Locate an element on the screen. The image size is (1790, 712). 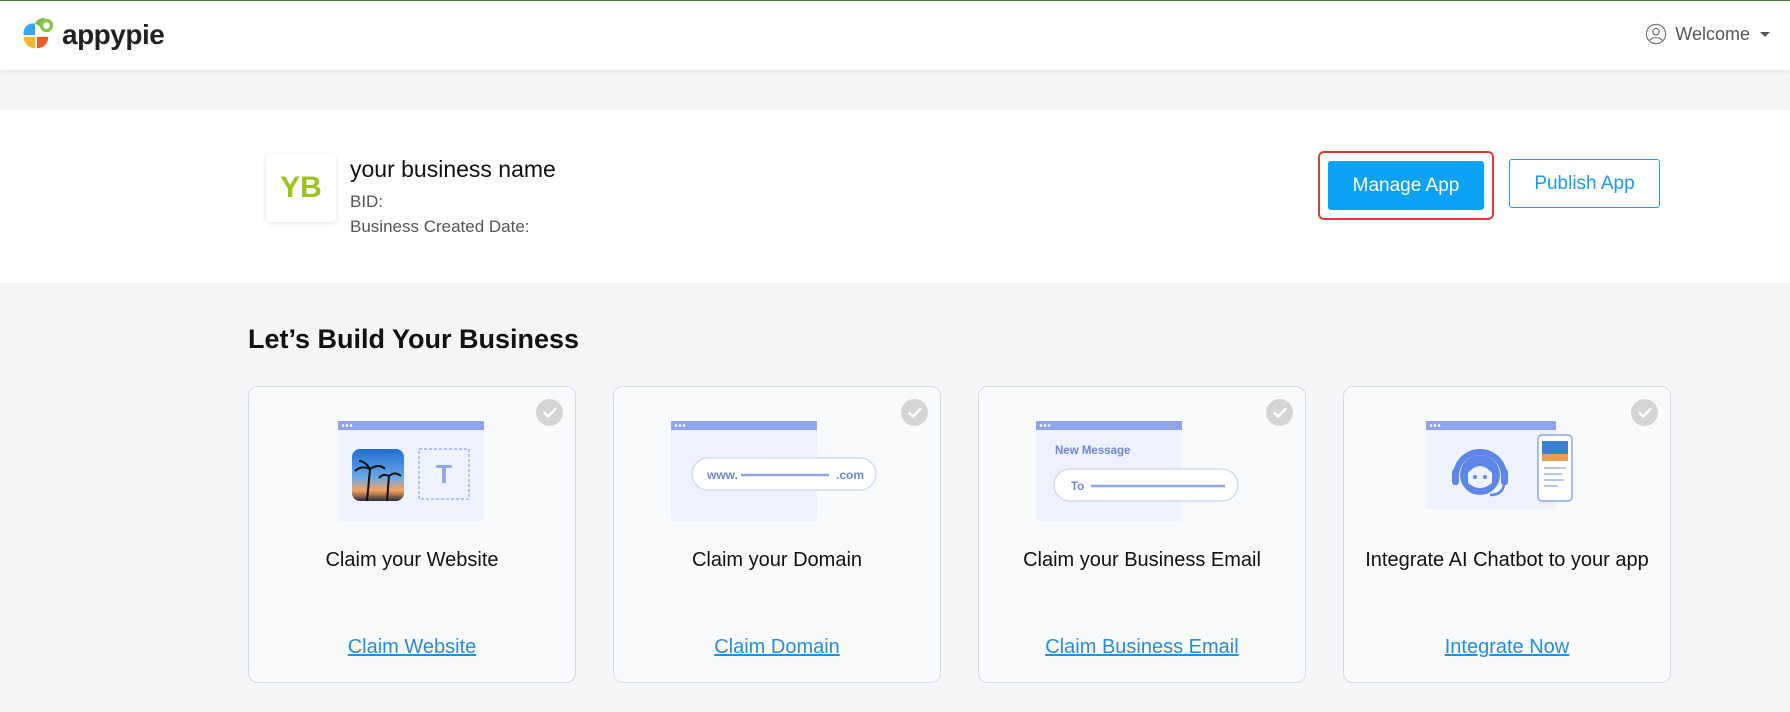
appypie-logo-icon is located at coordinates (38, 33).